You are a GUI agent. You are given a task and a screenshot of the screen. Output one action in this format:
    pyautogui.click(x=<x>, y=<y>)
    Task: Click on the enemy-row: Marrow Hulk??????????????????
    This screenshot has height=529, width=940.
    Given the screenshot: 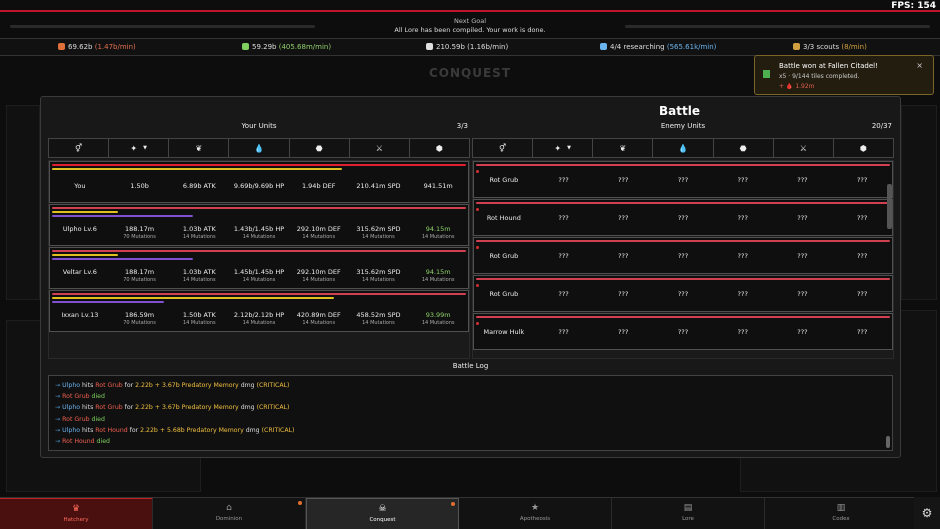 What is the action you would take?
    pyautogui.click(x=683, y=331)
    